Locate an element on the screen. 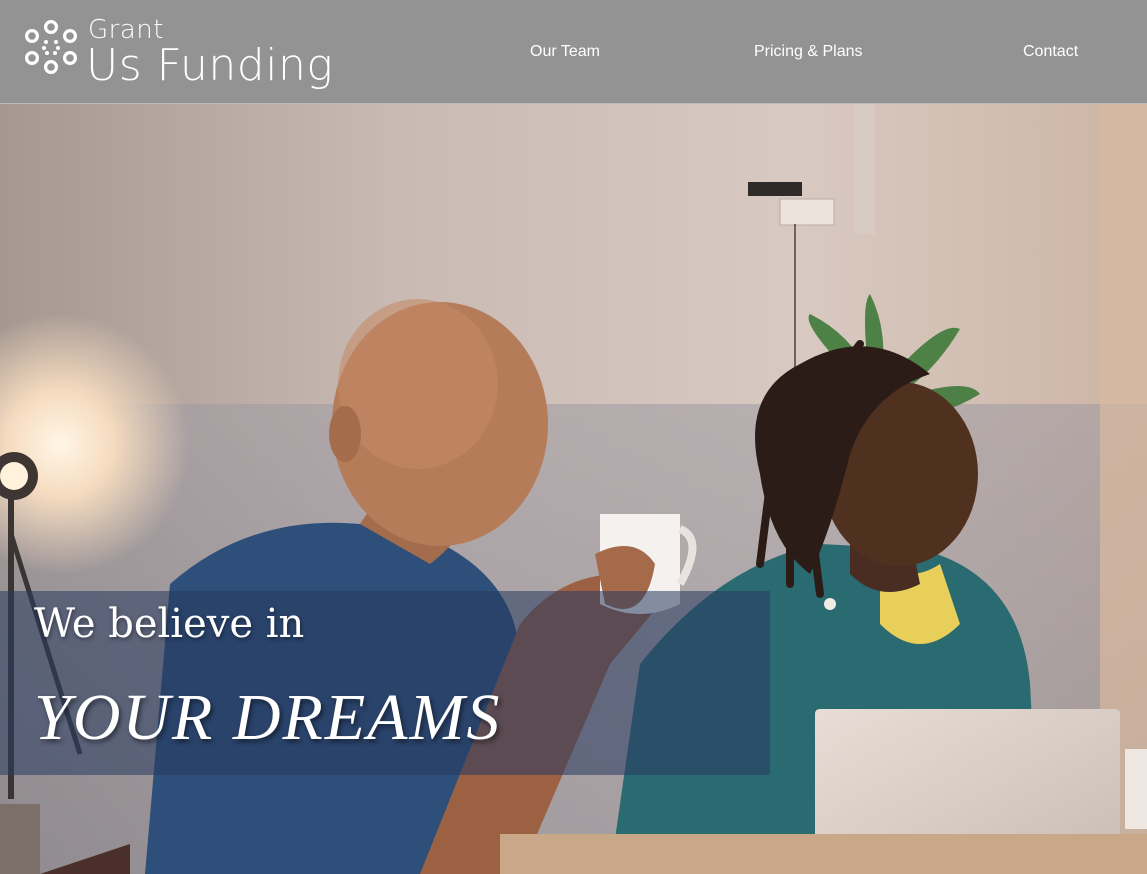  hero-headline-line1: We believe in is located at coordinates (169, 624).